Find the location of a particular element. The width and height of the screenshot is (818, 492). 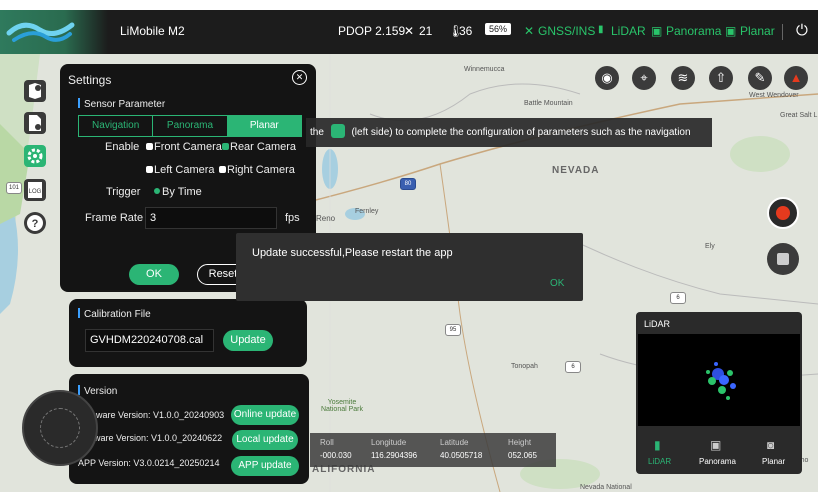

software-version: Software Version: V1.0.0_20240622 is located at coordinates (150, 438).